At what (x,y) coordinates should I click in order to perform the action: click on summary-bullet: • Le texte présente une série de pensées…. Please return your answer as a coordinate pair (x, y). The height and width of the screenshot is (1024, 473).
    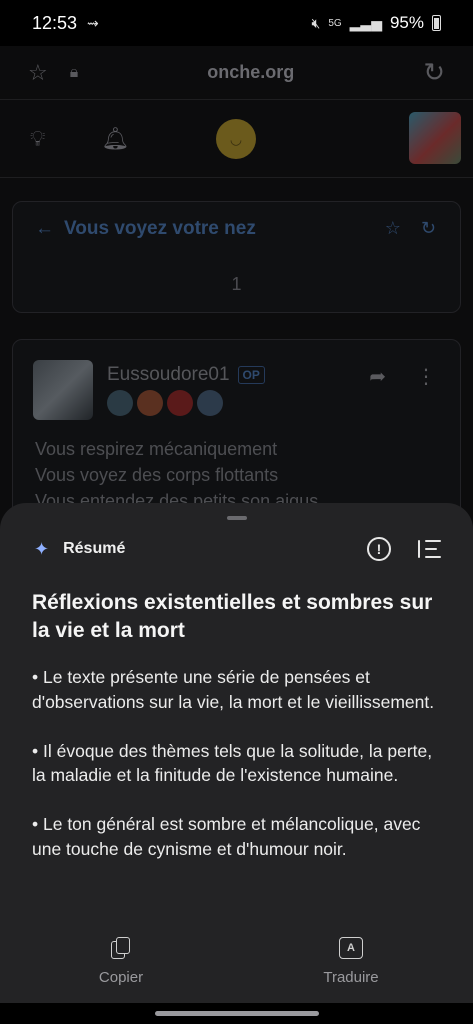
    Looking at the image, I should click on (233, 689).